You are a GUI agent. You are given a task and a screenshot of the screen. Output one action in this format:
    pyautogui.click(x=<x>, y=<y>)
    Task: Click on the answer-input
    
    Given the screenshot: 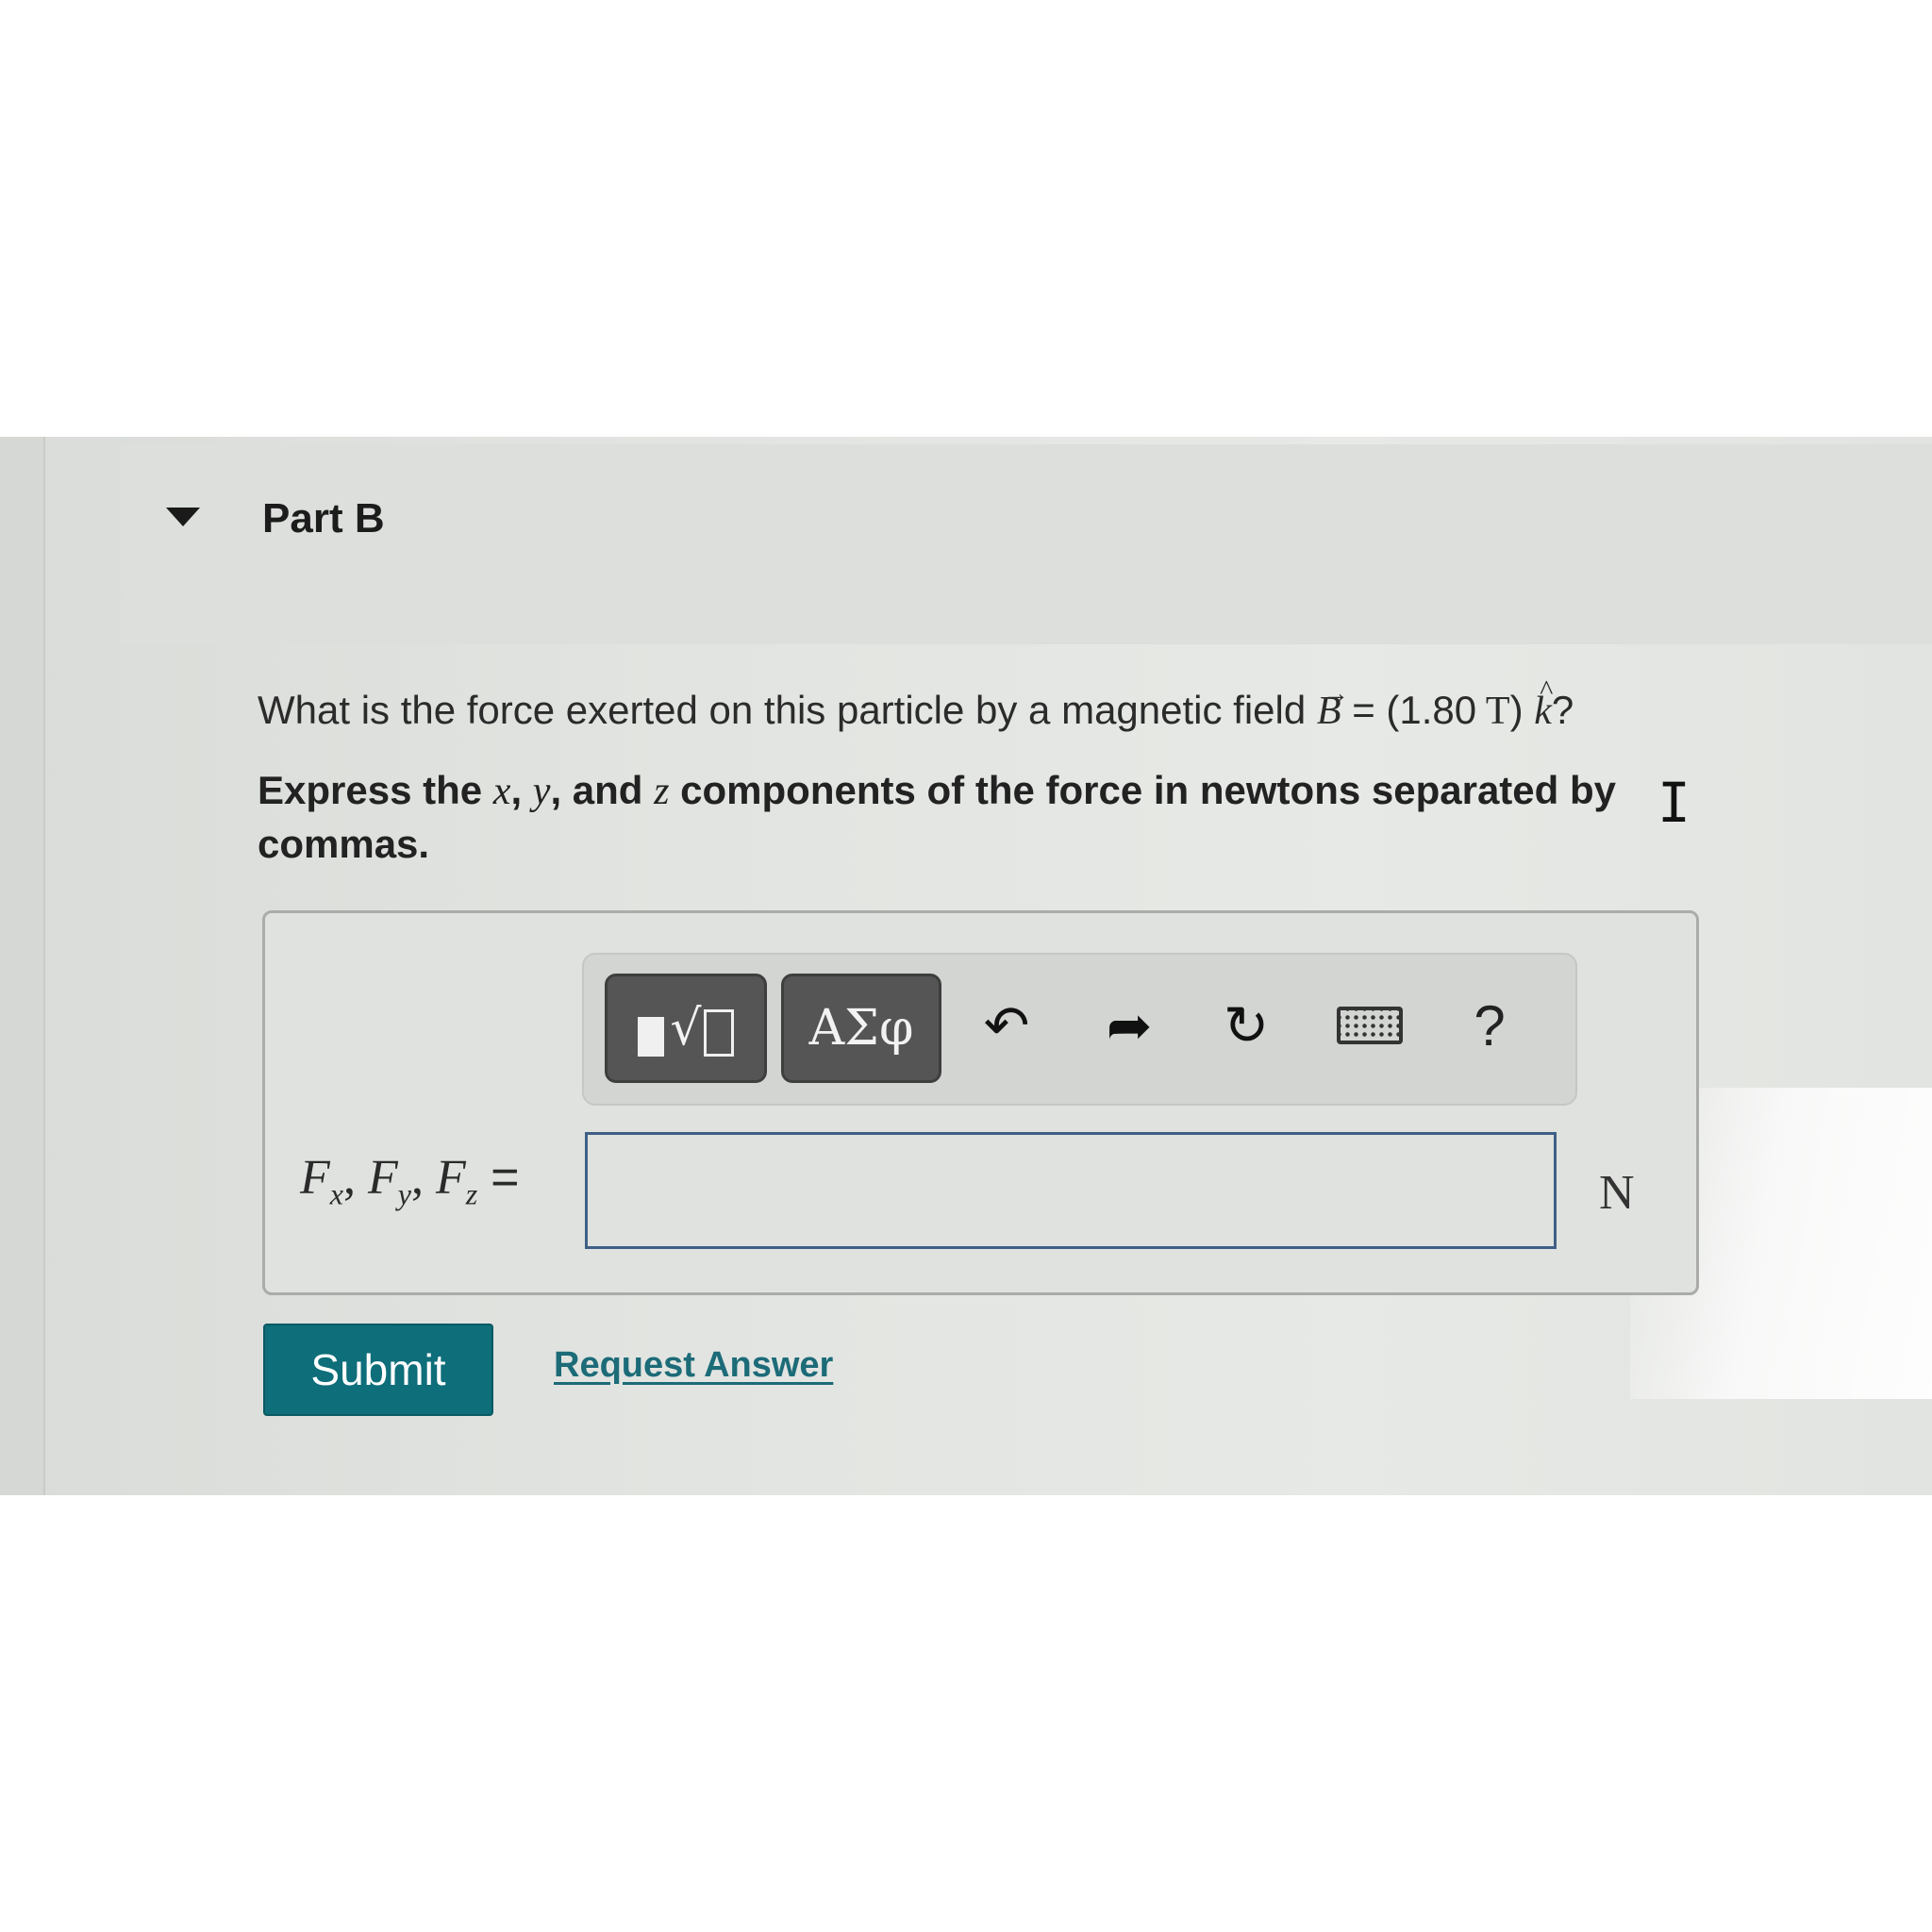 What is the action you would take?
    pyautogui.click(x=1071, y=1190)
    